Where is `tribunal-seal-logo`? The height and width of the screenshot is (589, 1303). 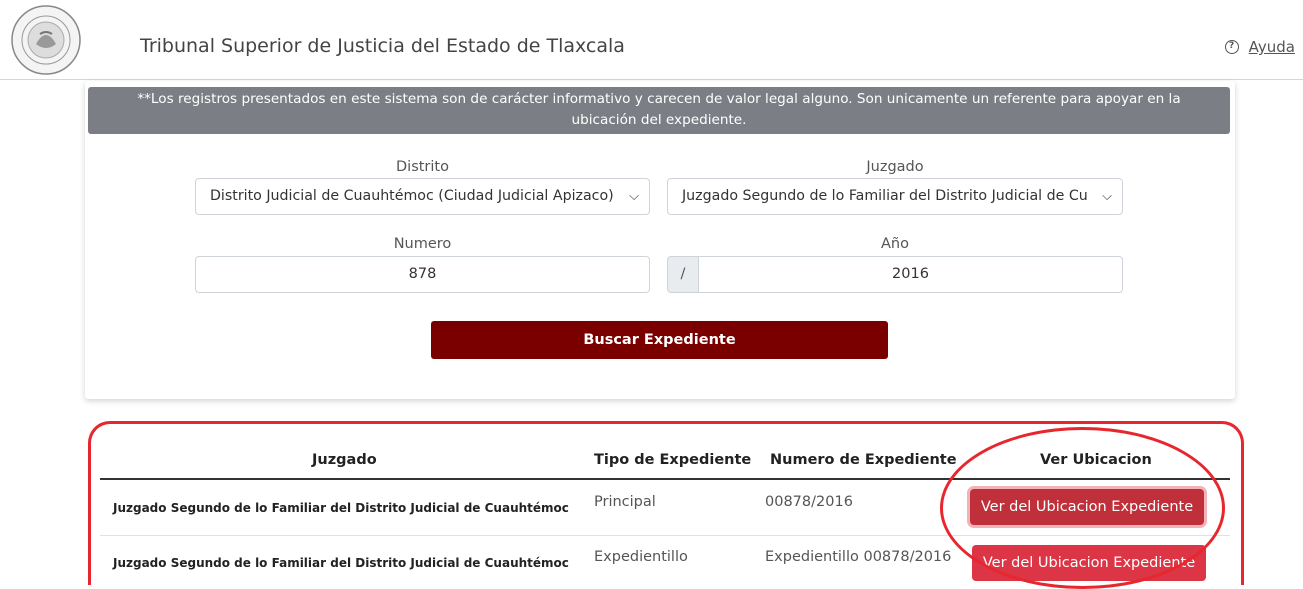 tribunal-seal-logo is located at coordinates (46, 40).